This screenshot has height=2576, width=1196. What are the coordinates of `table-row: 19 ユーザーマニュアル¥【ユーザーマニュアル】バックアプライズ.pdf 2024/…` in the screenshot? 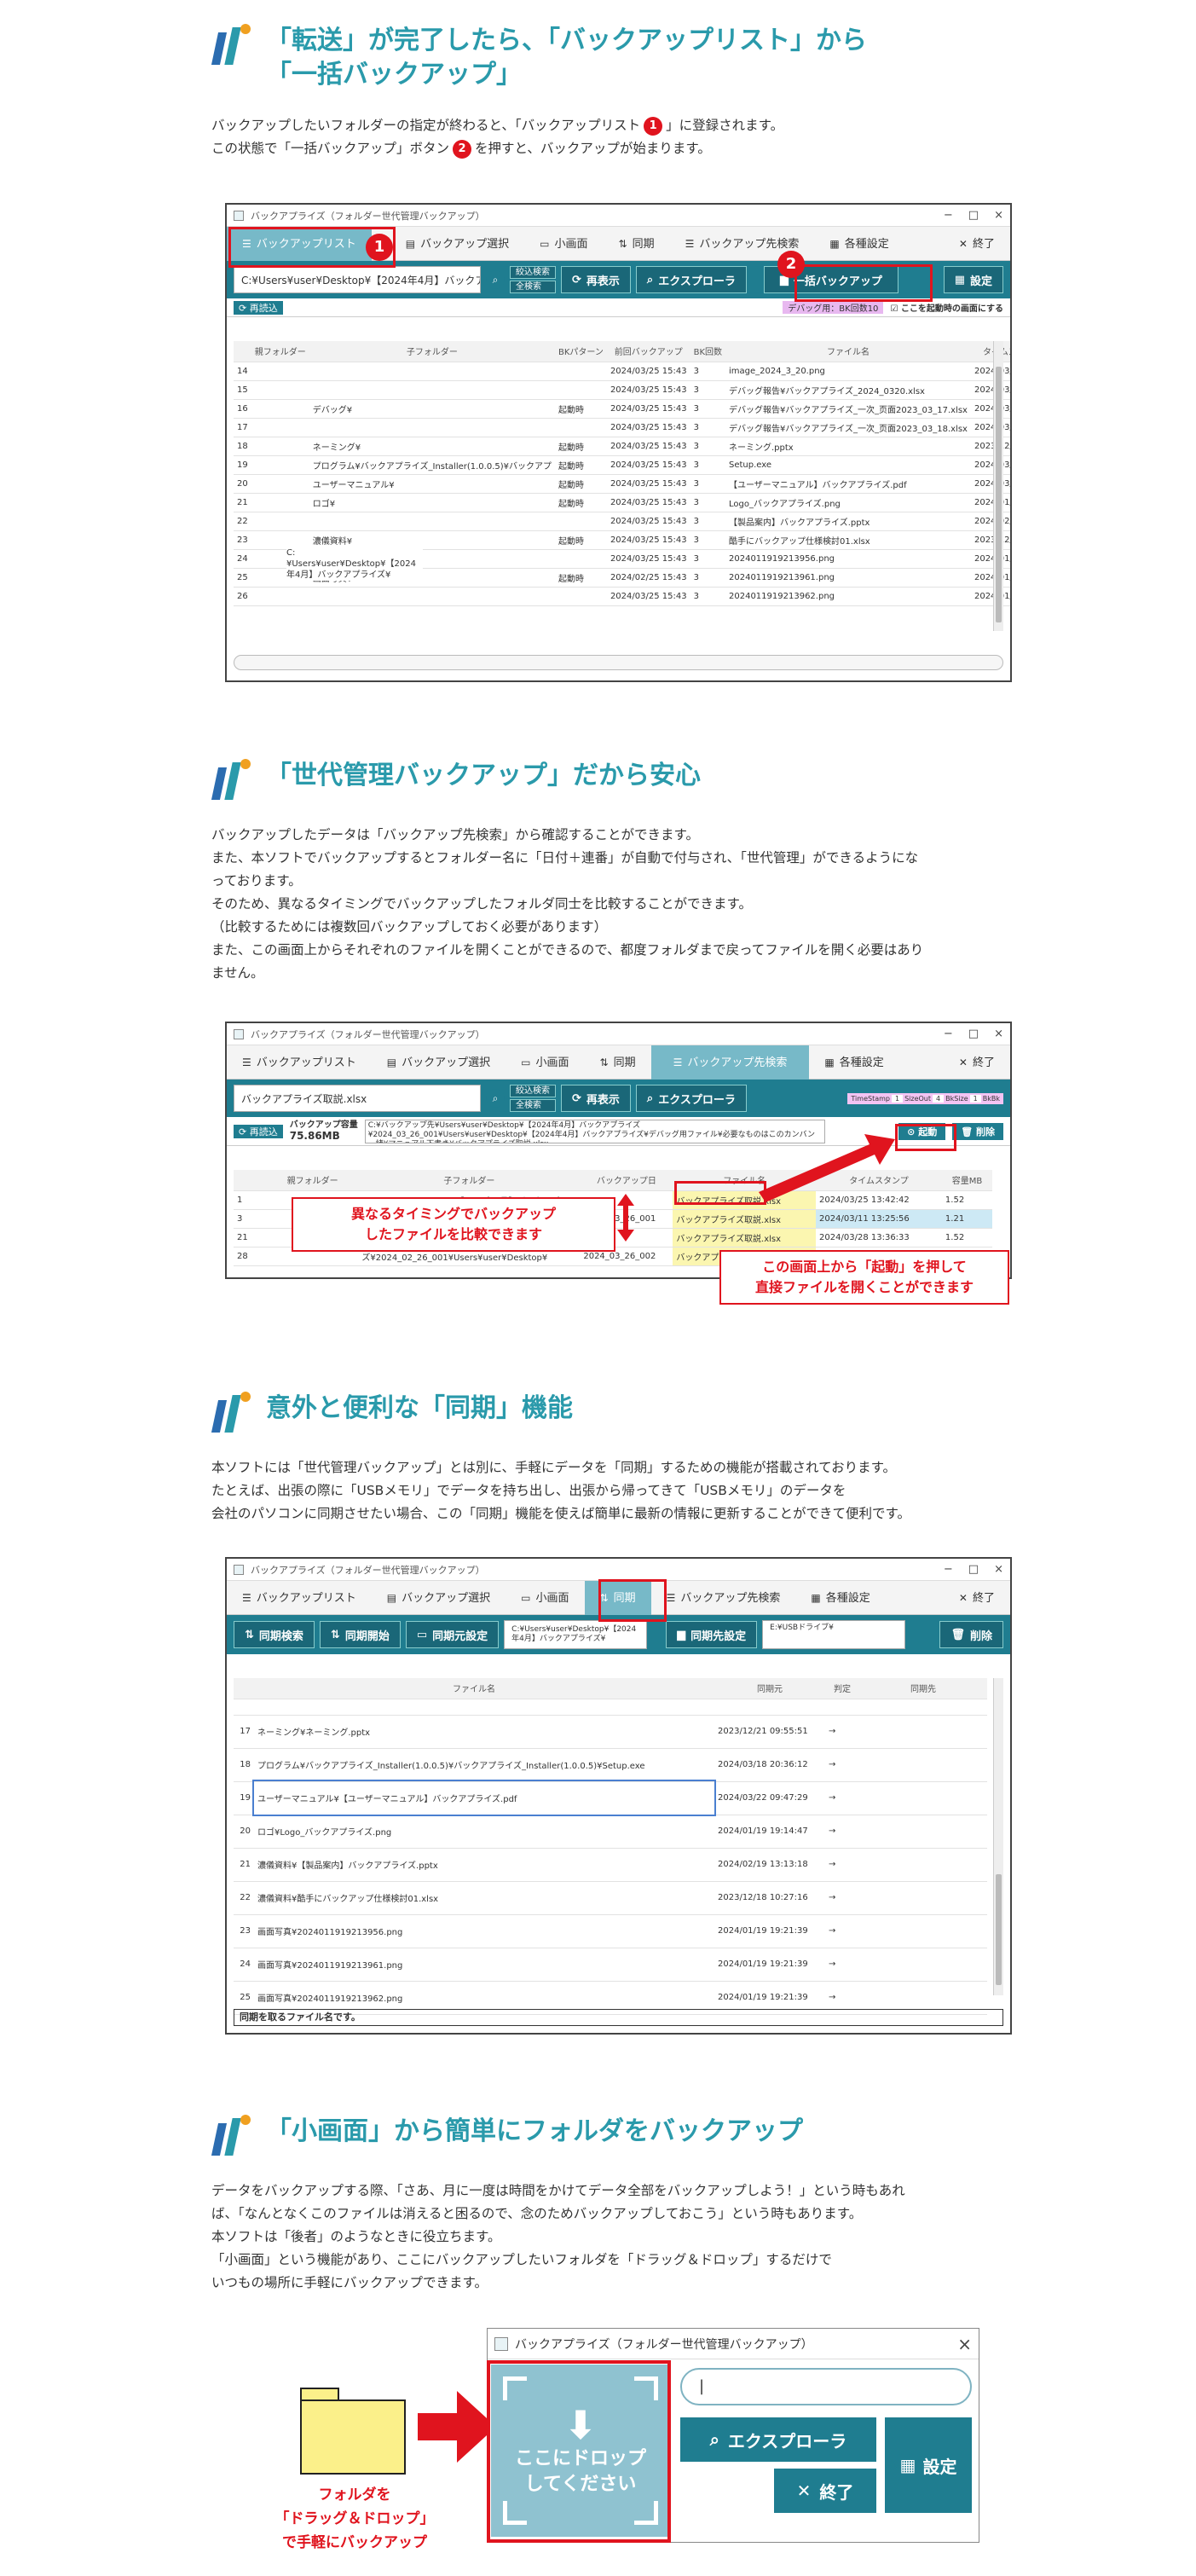 It's located at (610, 1798).